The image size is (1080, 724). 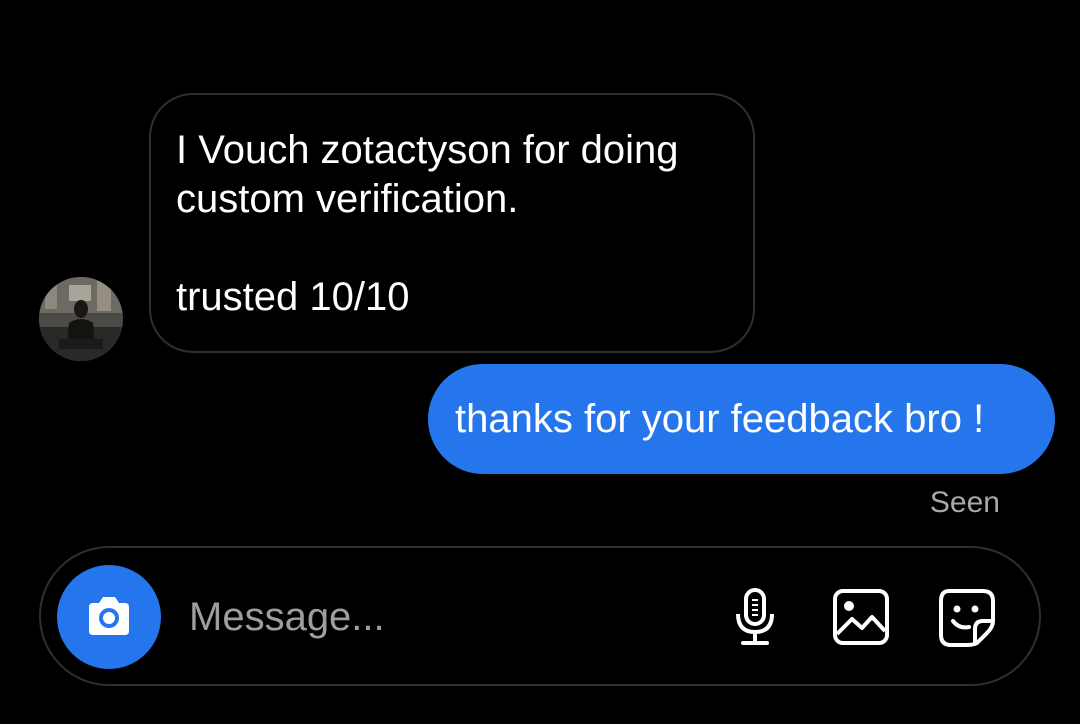 I want to click on sender-avatar, so click(x=81, y=319).